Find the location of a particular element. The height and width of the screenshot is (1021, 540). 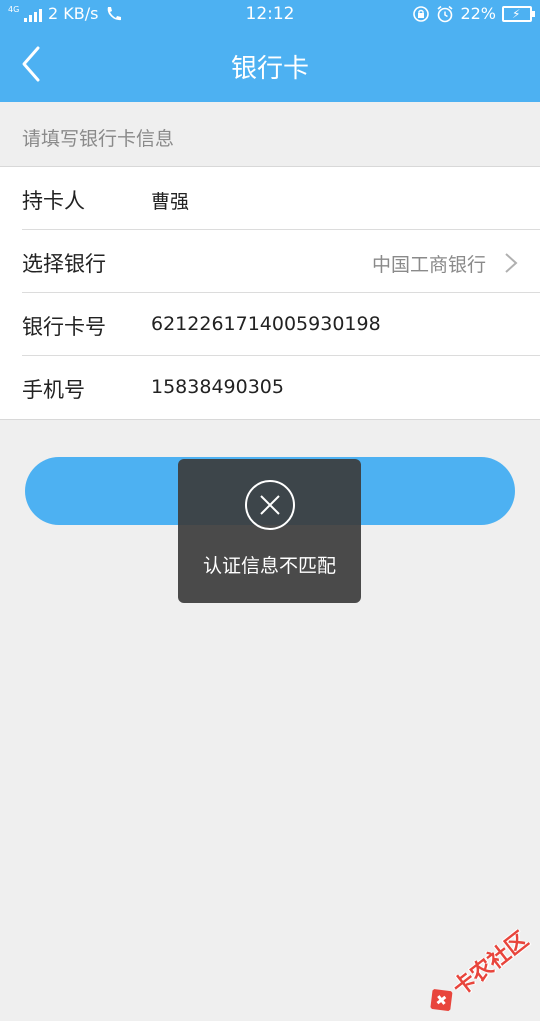

selected-bank-value: 中国工商银行 is located at coordinates (429, 263).